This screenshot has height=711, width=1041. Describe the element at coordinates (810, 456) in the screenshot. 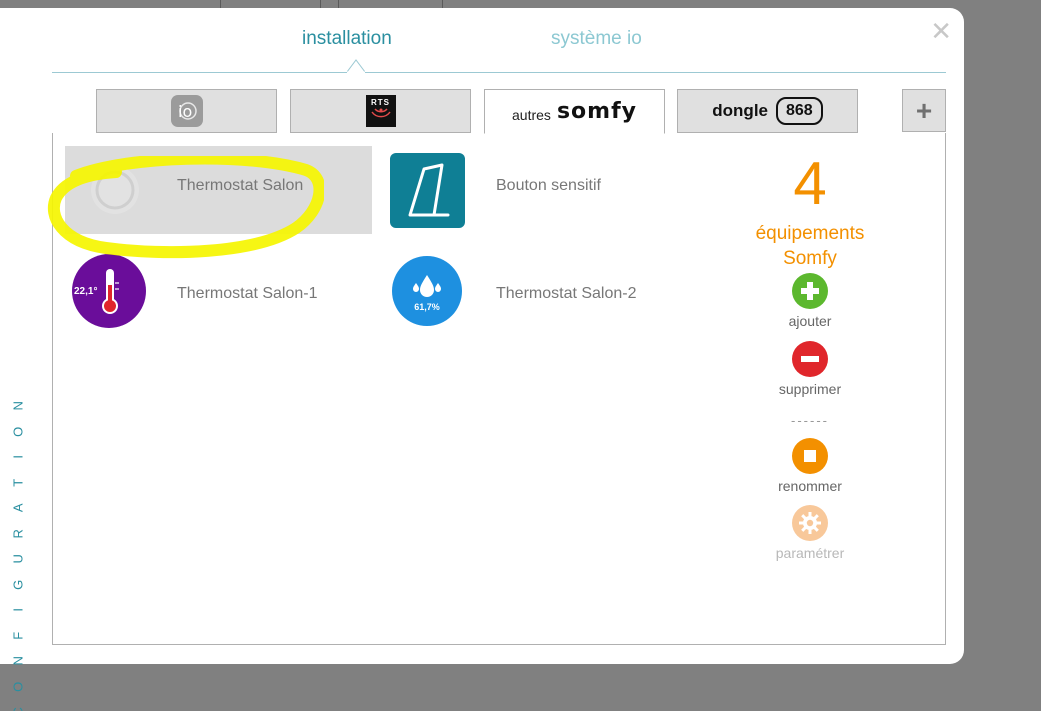

I see `stop-circle-icon` at that location.